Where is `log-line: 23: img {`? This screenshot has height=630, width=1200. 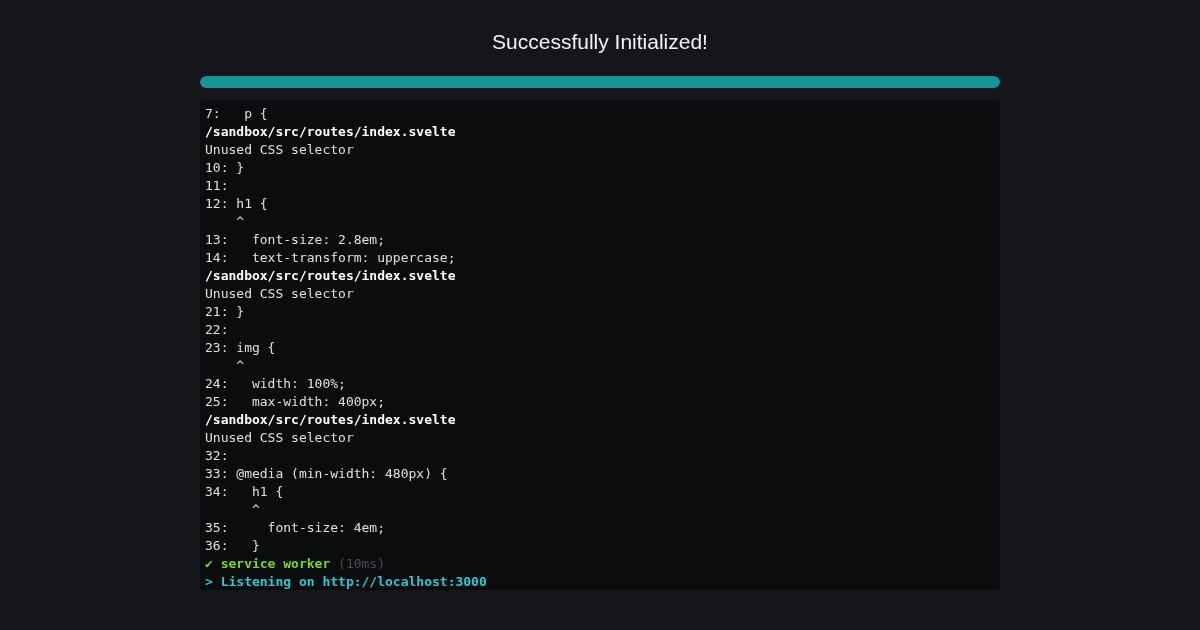 log-line: 23: img { is located at coordinates (240, 348).